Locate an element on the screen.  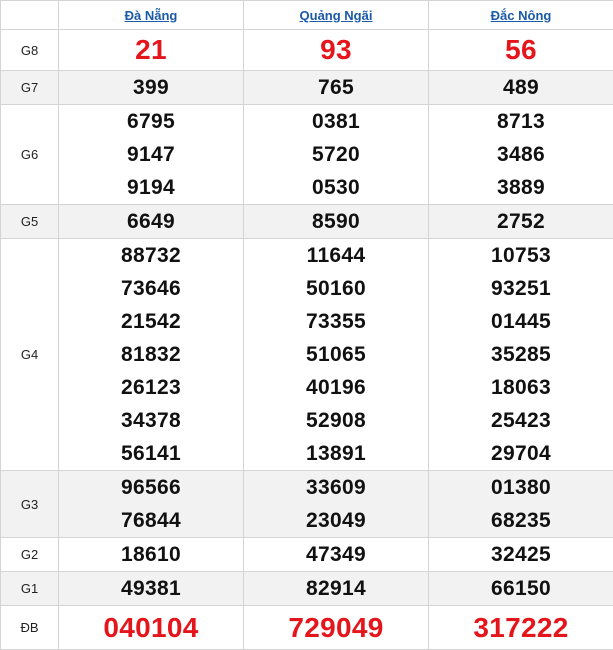
prize-cell: 21 is located at coordinates (151, 50).